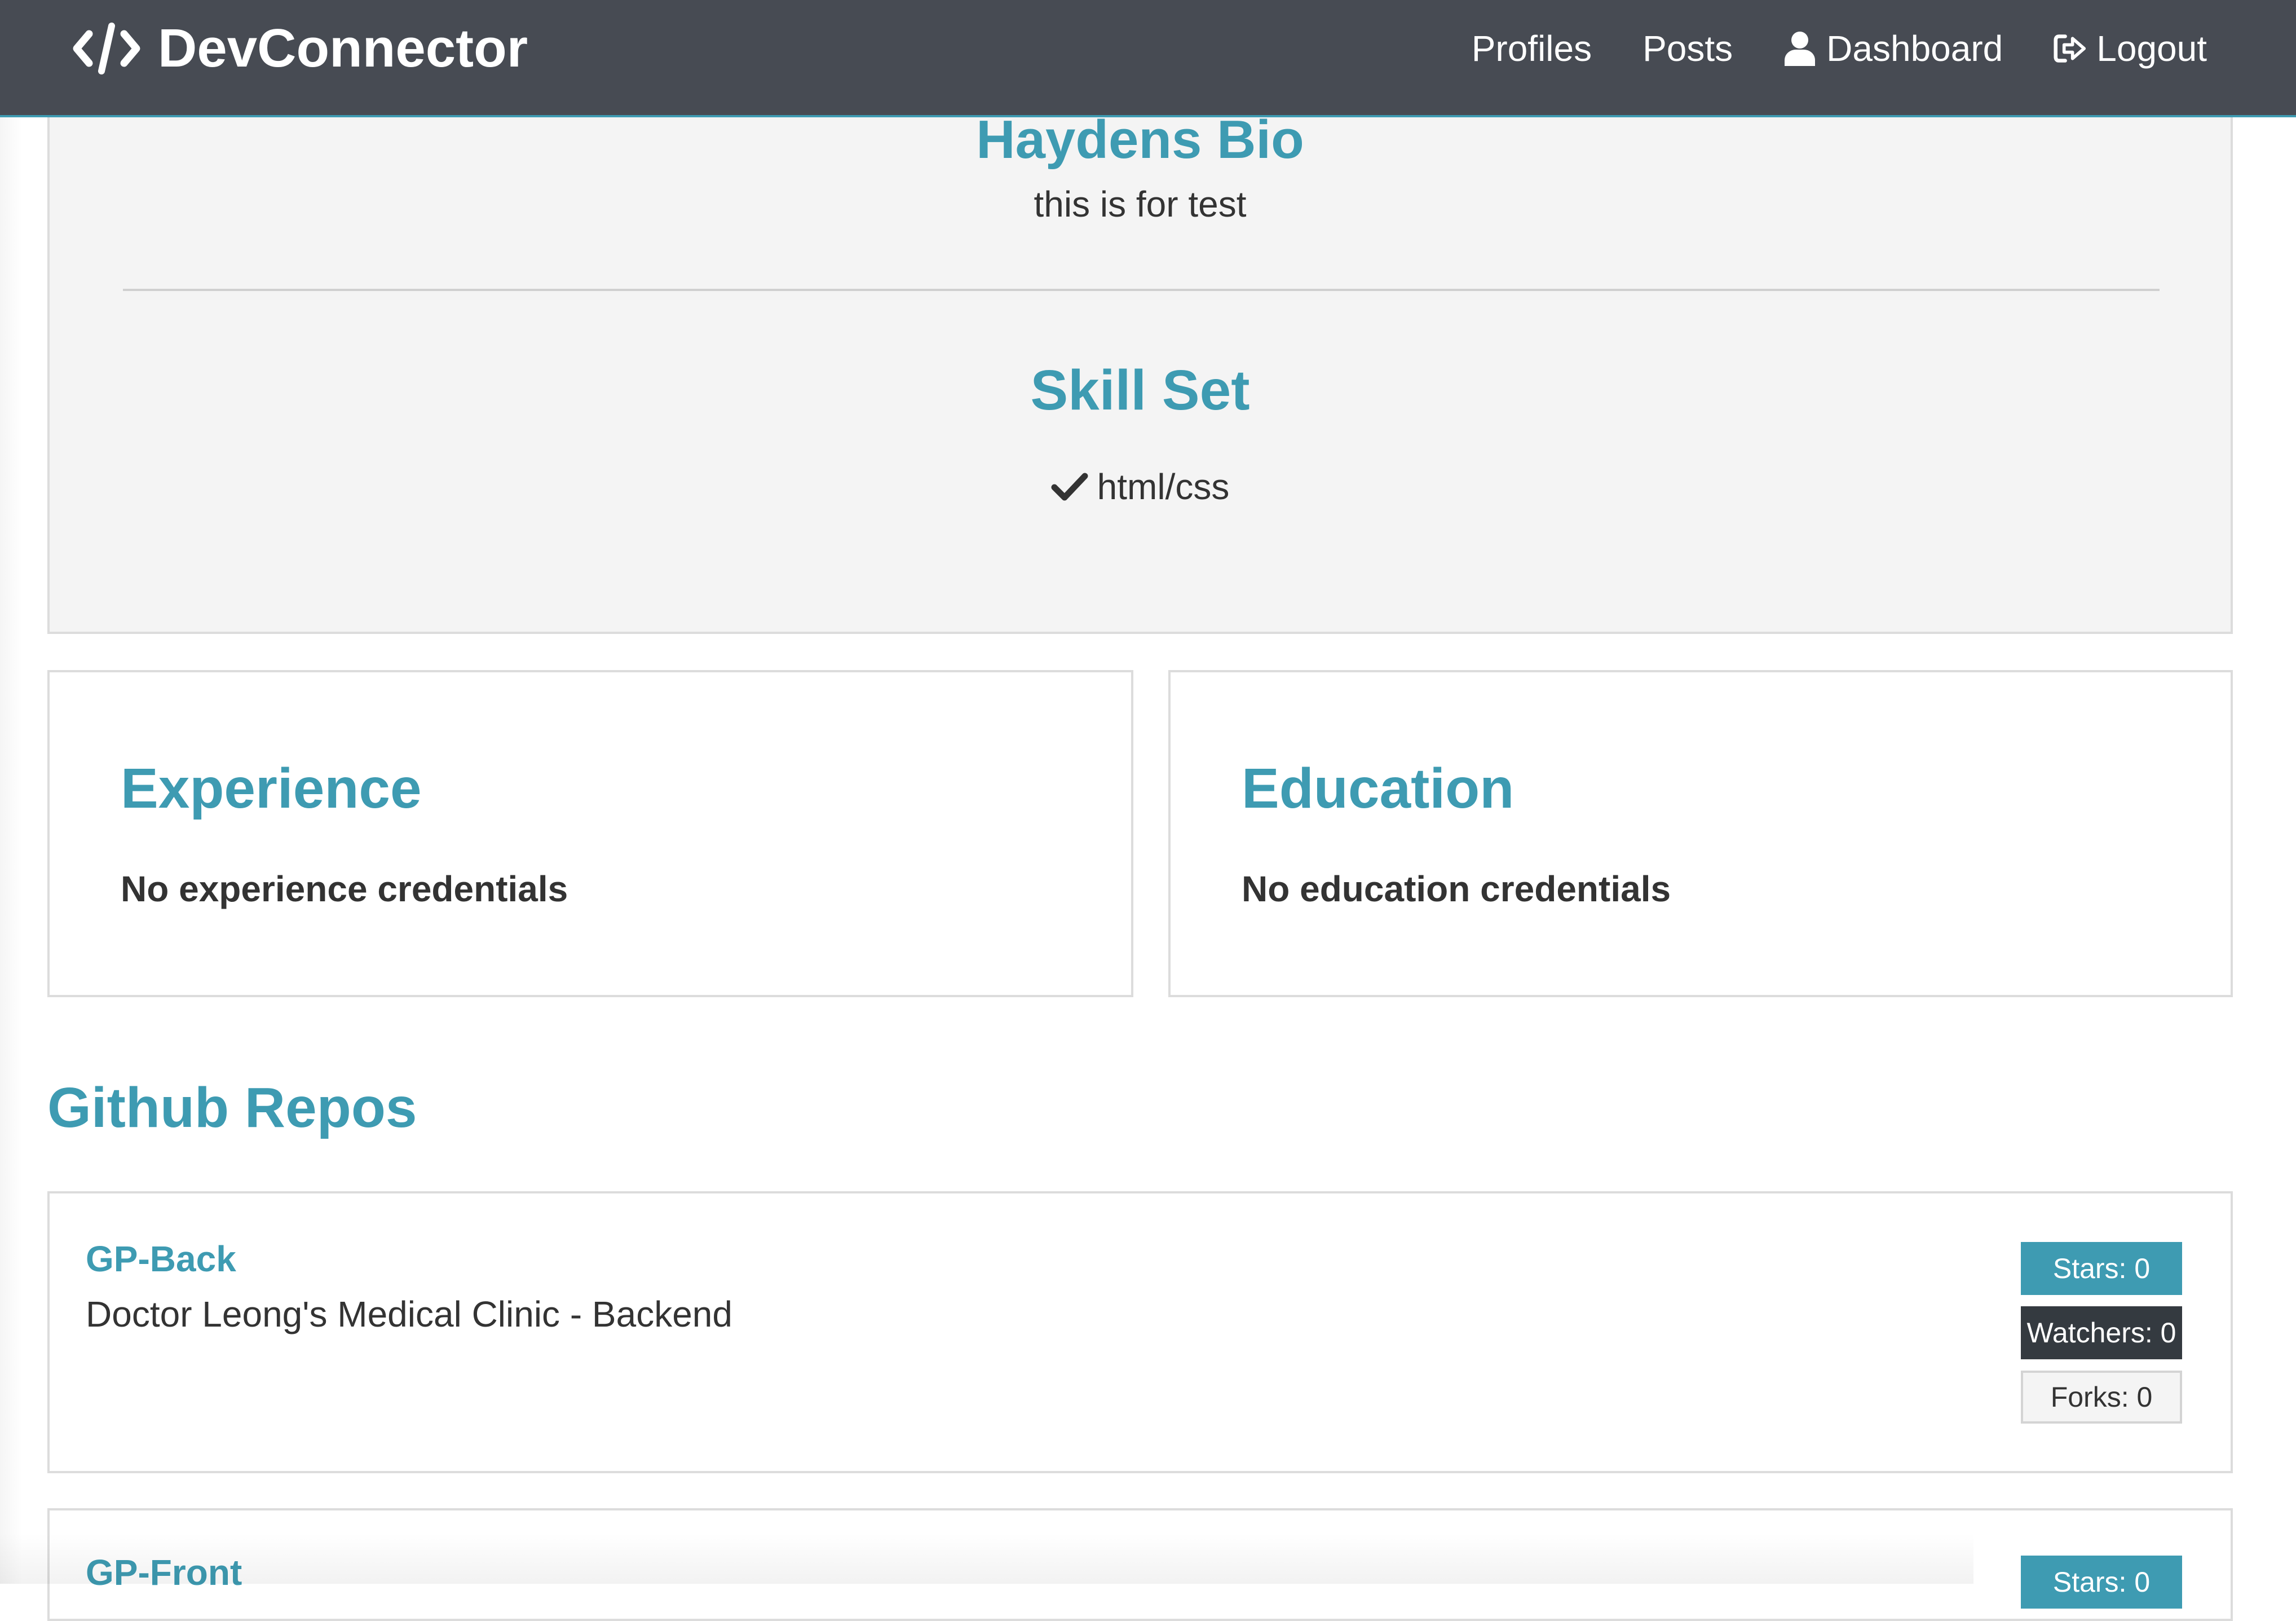 The image size is (2296, 1621). What do you see at coordinates (2070, 48) in the screenshot?
I see `sign-out-icon` at bounding box center [2070, 48].